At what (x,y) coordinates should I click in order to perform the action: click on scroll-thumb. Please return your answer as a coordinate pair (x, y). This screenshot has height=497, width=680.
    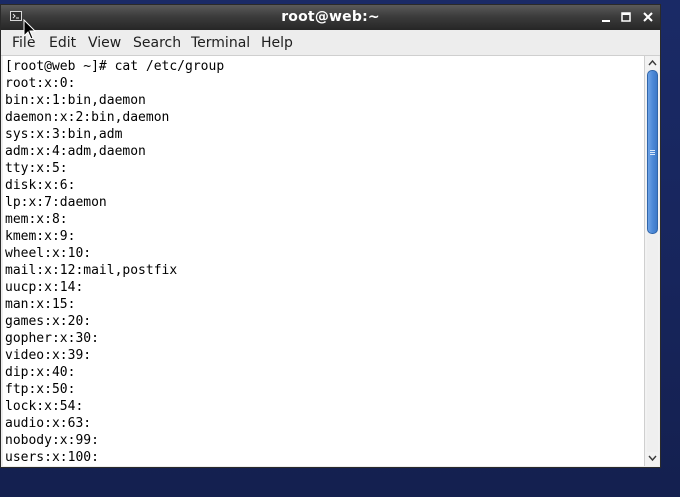
    Looking at the image, I should click on (652, 152).